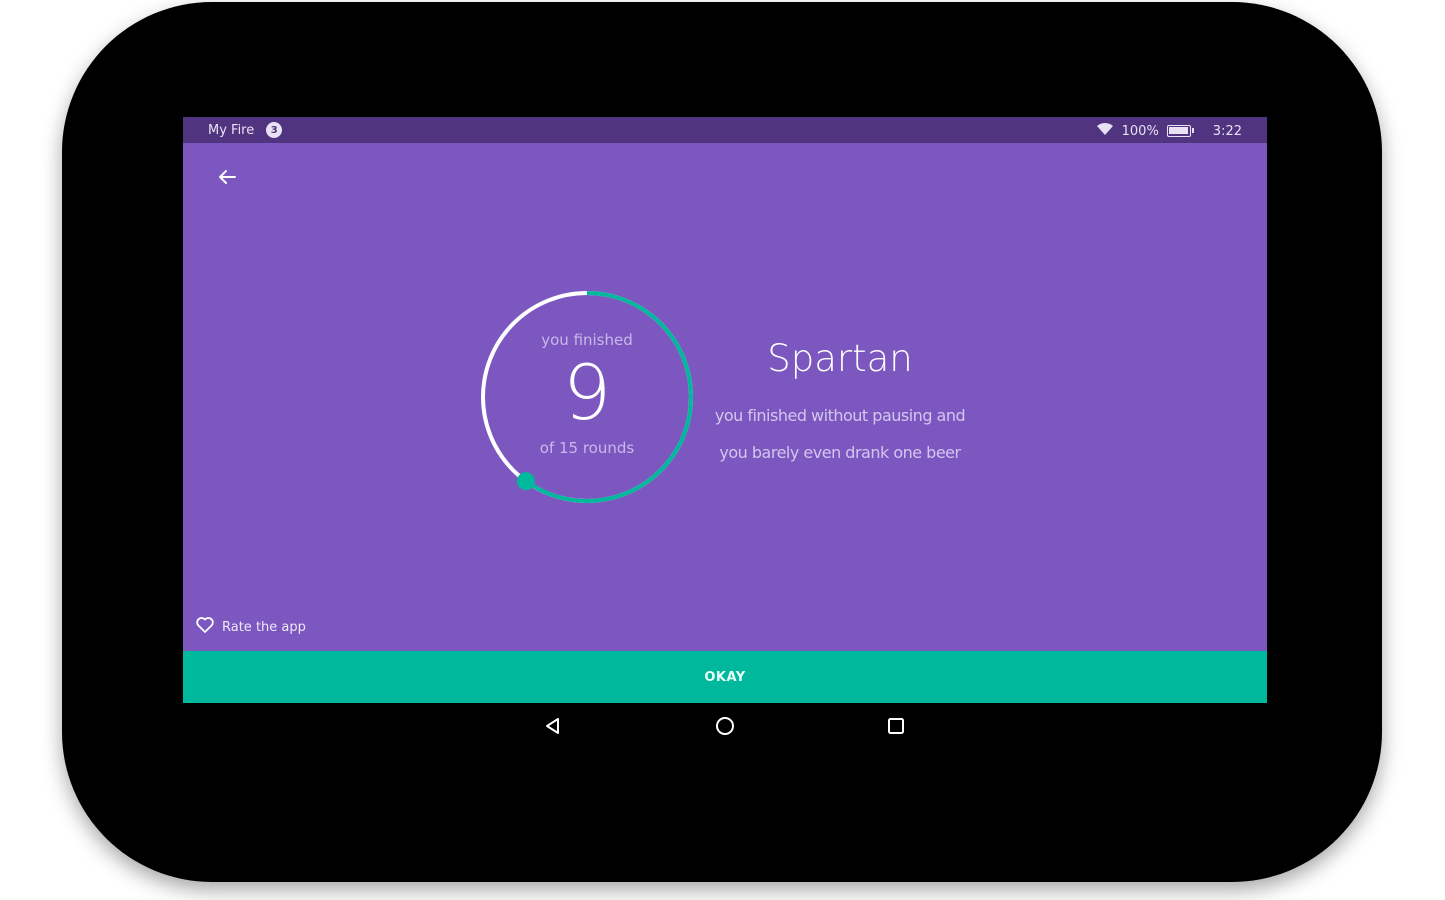 The height and width of the screenshot is (900, 1445). I want to click on ring-labels: you finished 9 of 15 rounds, so click(587, 397).